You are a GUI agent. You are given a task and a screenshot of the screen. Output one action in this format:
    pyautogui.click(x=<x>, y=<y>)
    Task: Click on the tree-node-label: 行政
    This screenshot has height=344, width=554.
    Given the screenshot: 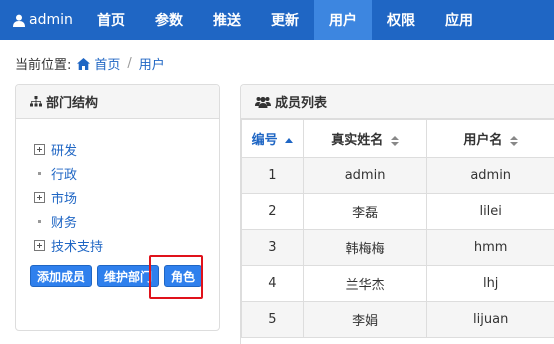 What is the action you would take?
    pyautogui.click(x=64, y=175)
    